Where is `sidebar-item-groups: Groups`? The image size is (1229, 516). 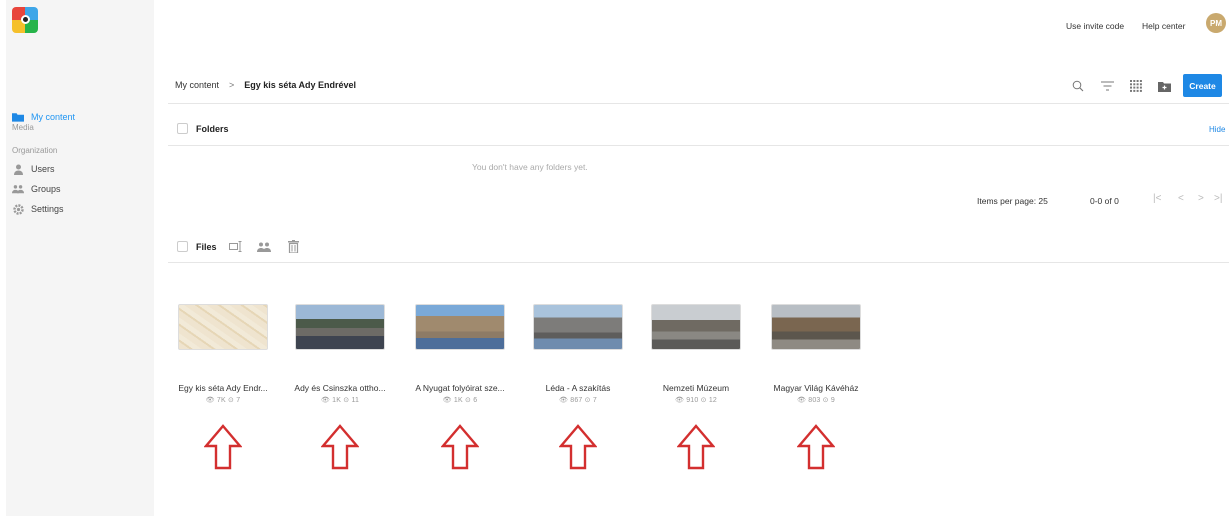
sidebar-item-groups: Groups is located at coordinates (36, 189).